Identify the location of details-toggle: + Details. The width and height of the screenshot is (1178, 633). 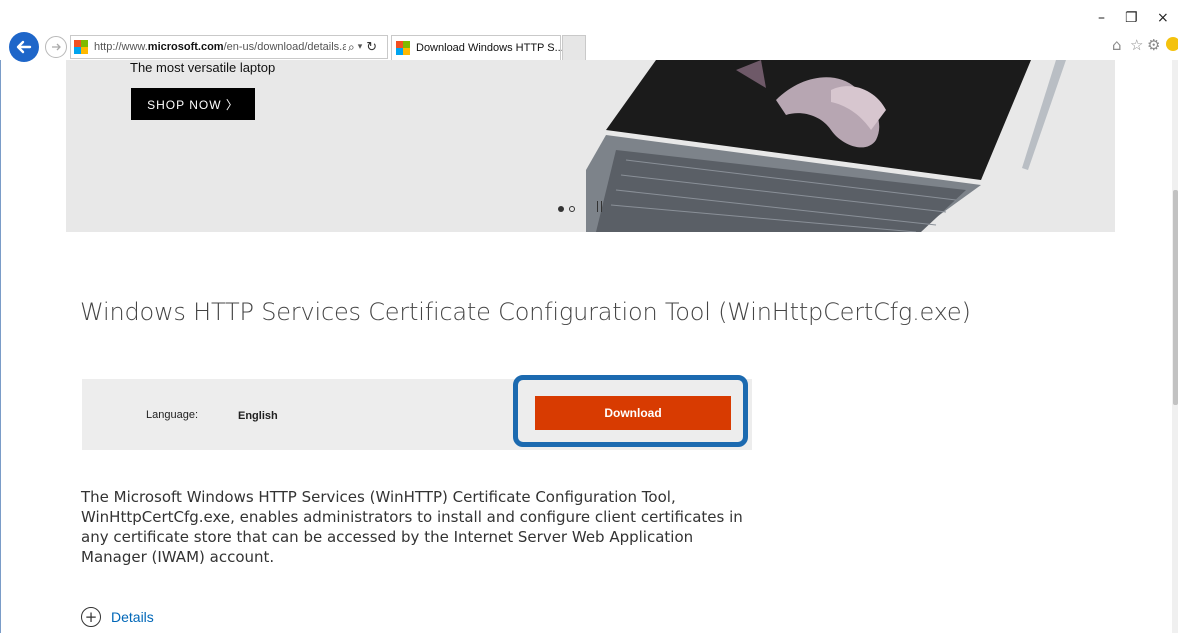
(117, 617).